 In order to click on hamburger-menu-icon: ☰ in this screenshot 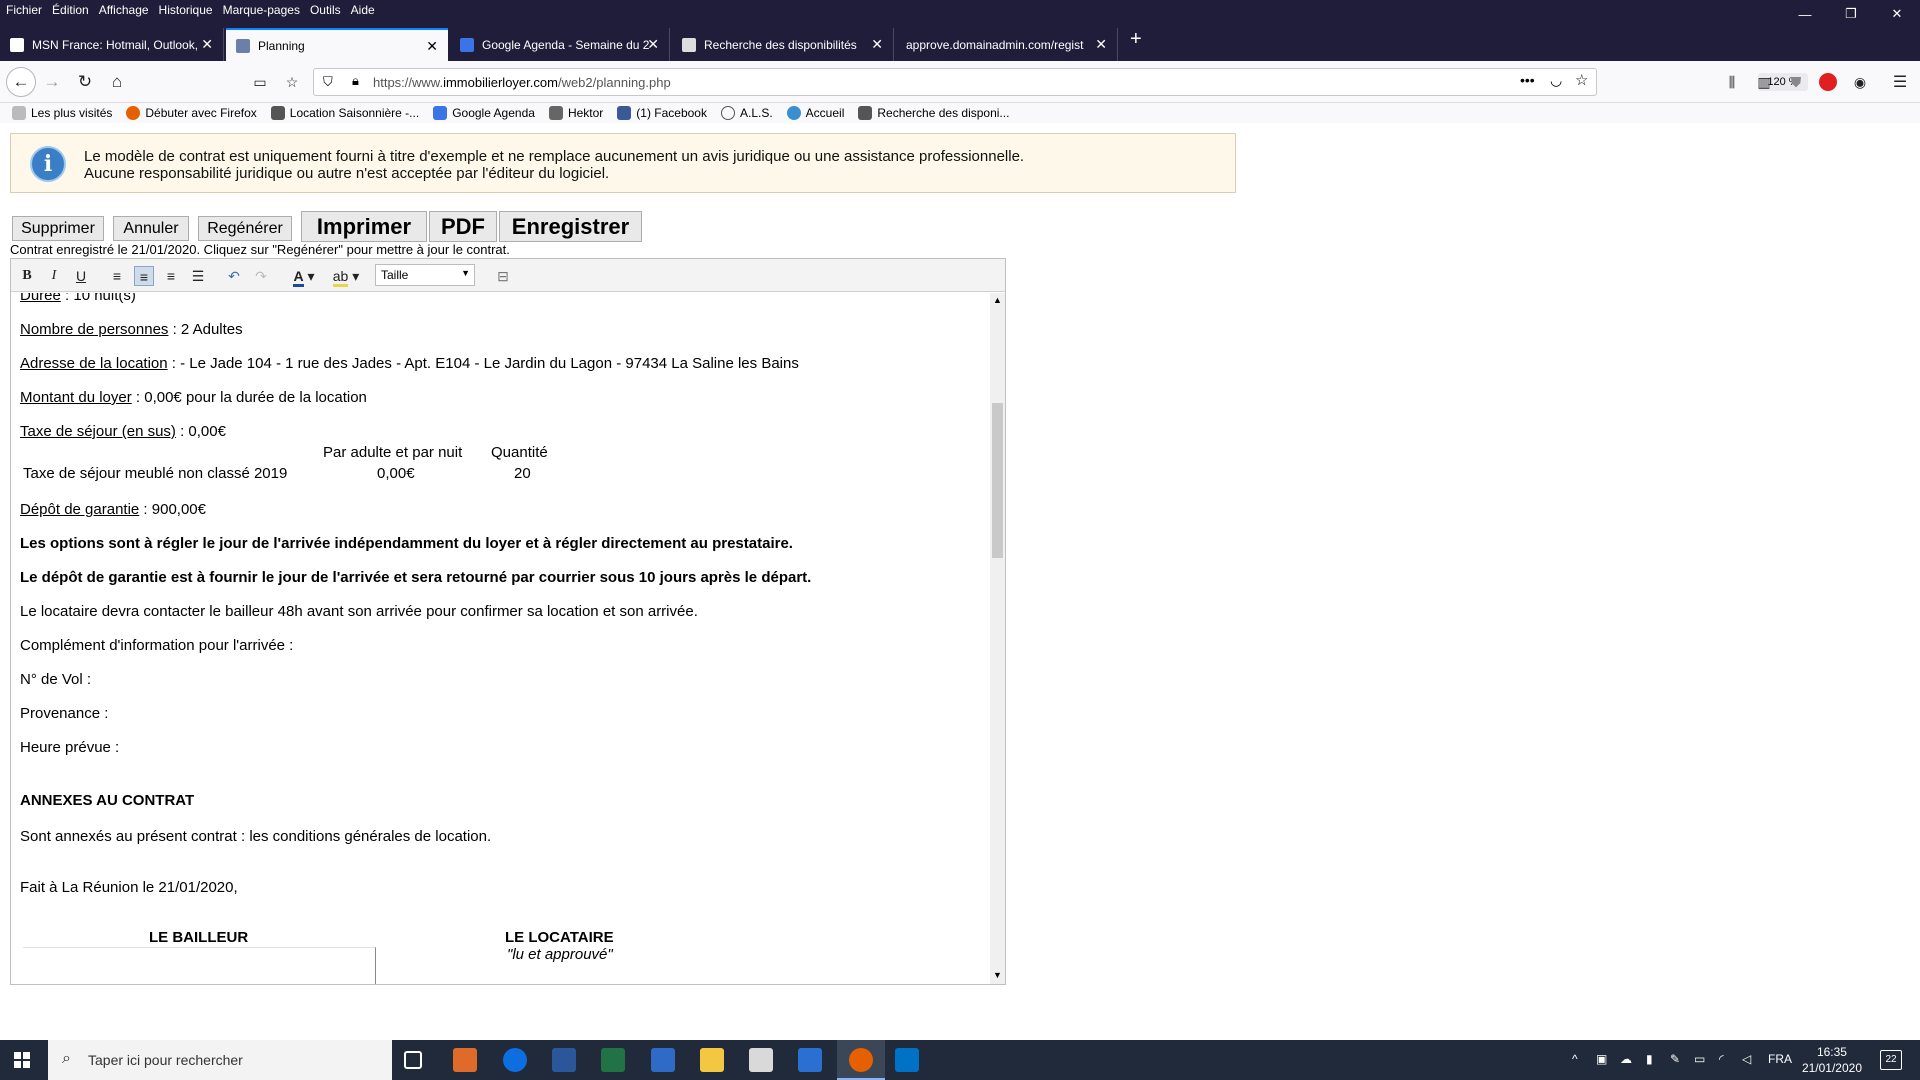, I will do `click(1900, 82)`.